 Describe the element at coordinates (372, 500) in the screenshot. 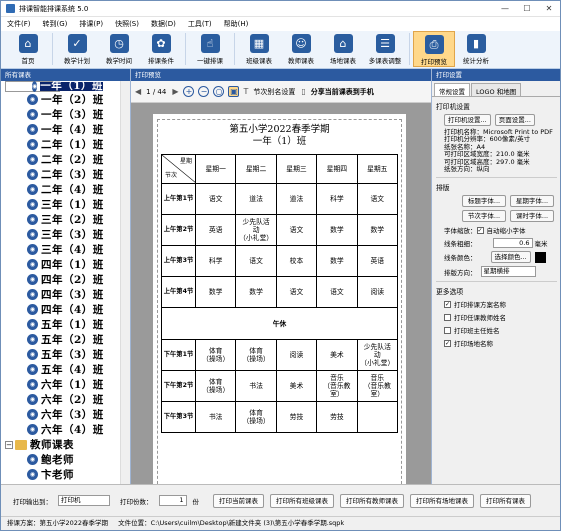

I see `print-all-teacher-button: 打印所有教师课表` at that location.